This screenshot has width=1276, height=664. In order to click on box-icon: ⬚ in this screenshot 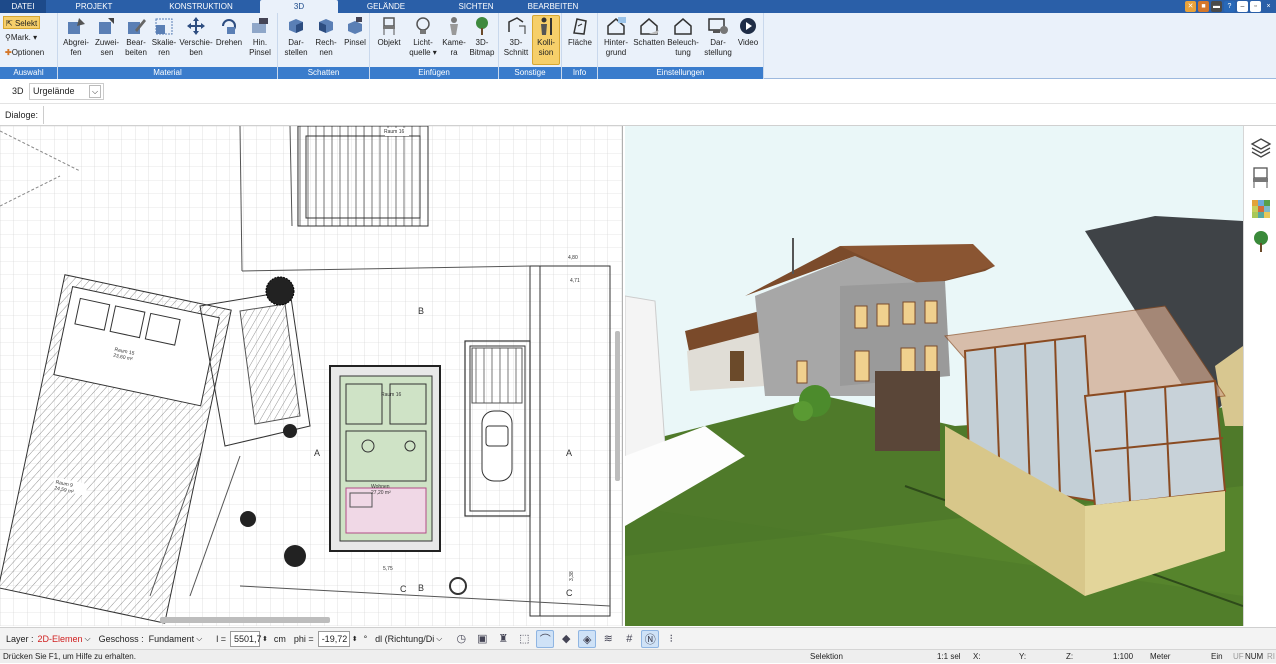, I will do `click(524, 639)`.